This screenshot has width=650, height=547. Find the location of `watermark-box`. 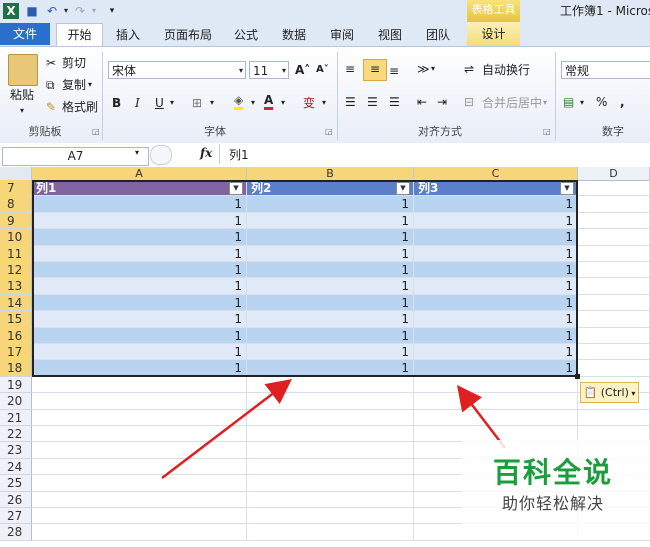

watermark-box is located at coordinates (556, 490).